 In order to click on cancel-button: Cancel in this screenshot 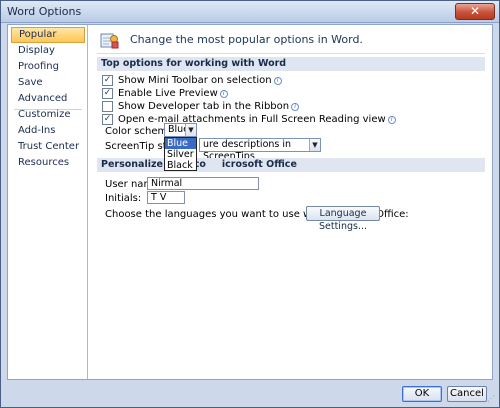, I will do `click(467, 394)`.